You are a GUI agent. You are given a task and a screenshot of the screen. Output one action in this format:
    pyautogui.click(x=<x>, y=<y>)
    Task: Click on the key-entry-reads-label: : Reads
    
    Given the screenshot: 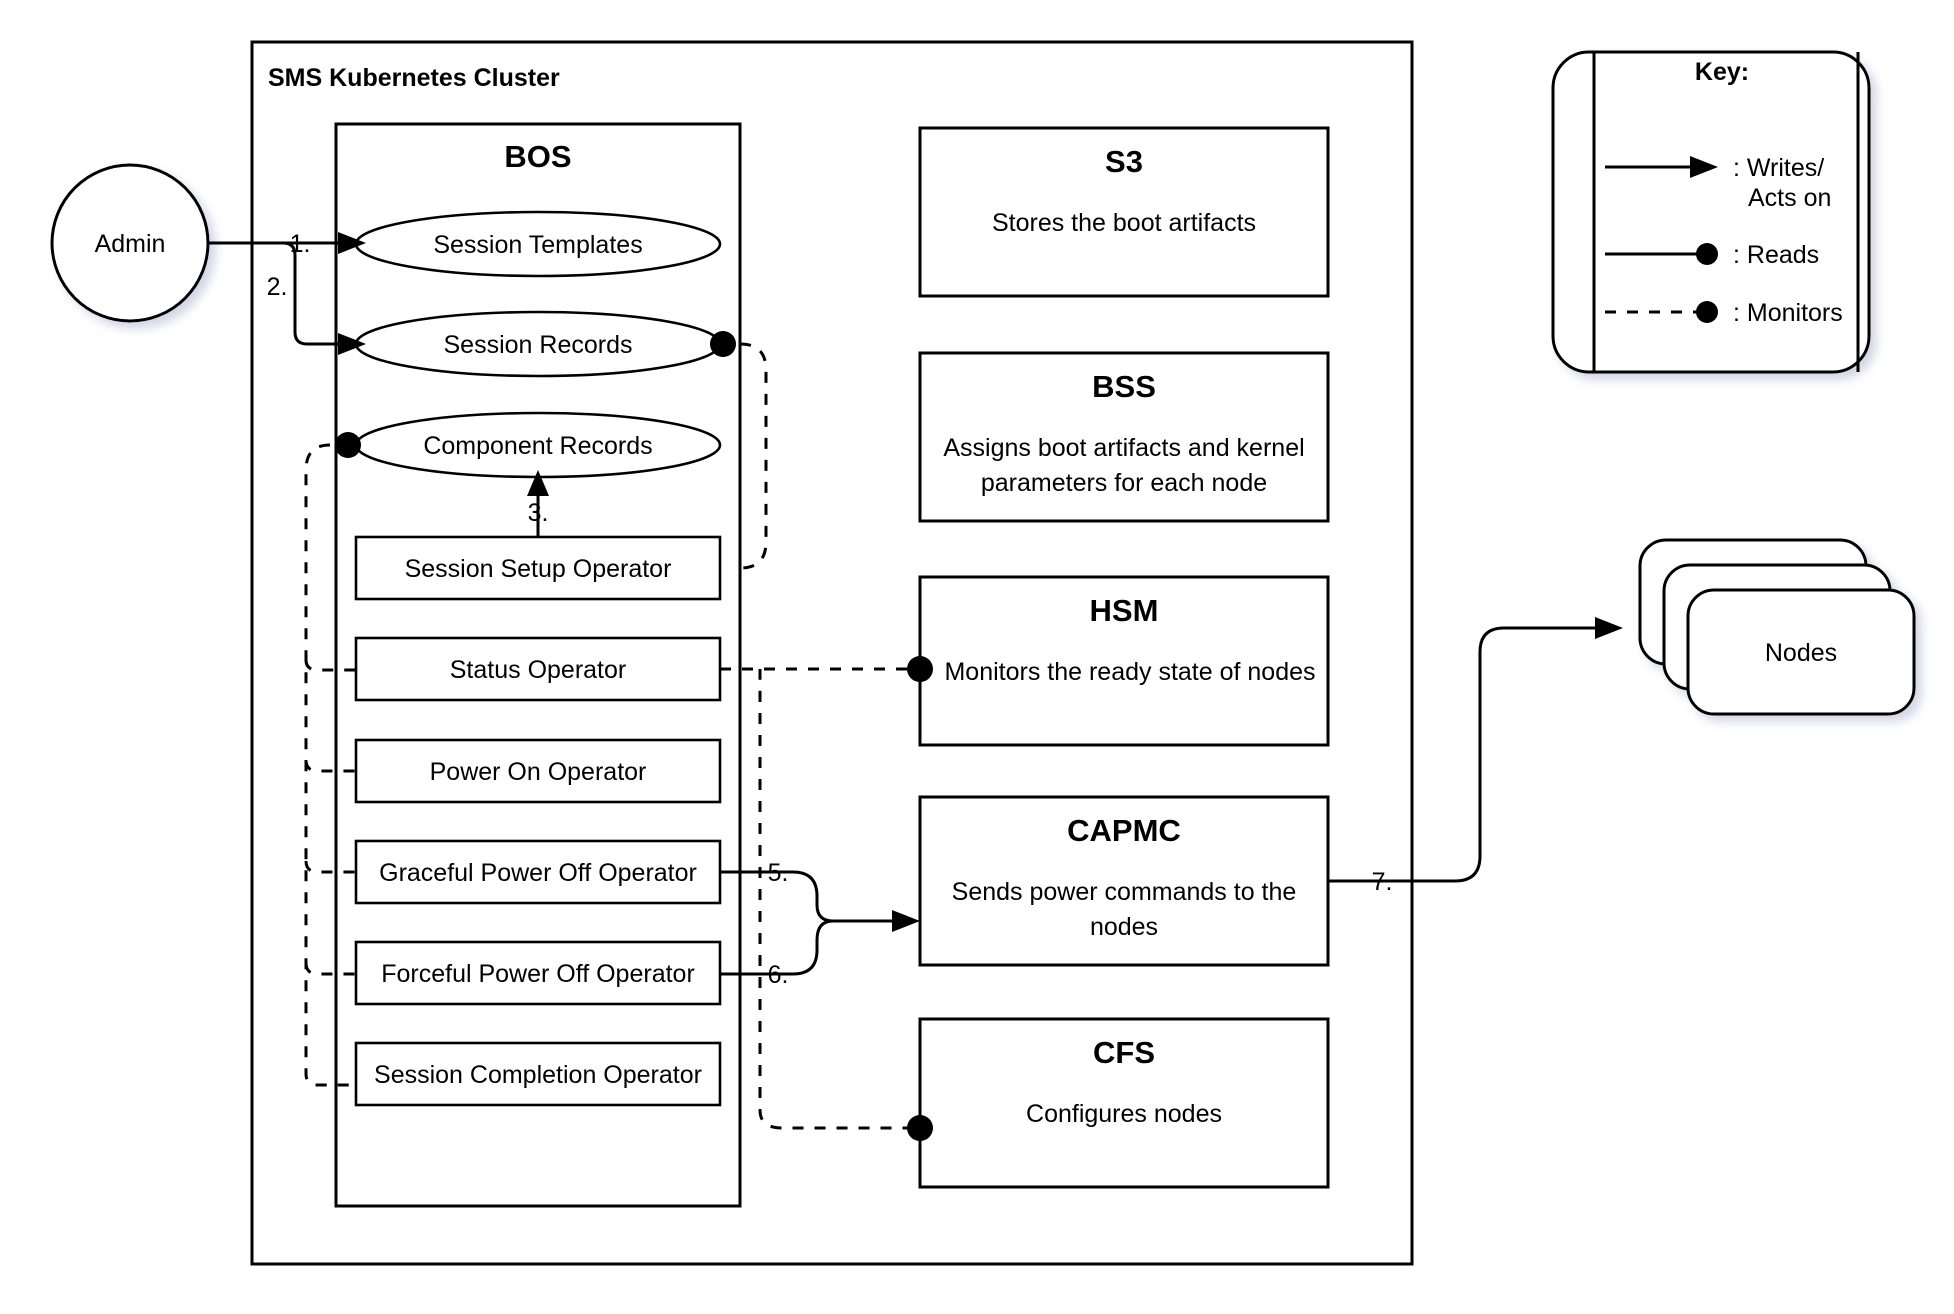 What is the action you would take?
    pyautogui.click(x=1776, y=255)
    